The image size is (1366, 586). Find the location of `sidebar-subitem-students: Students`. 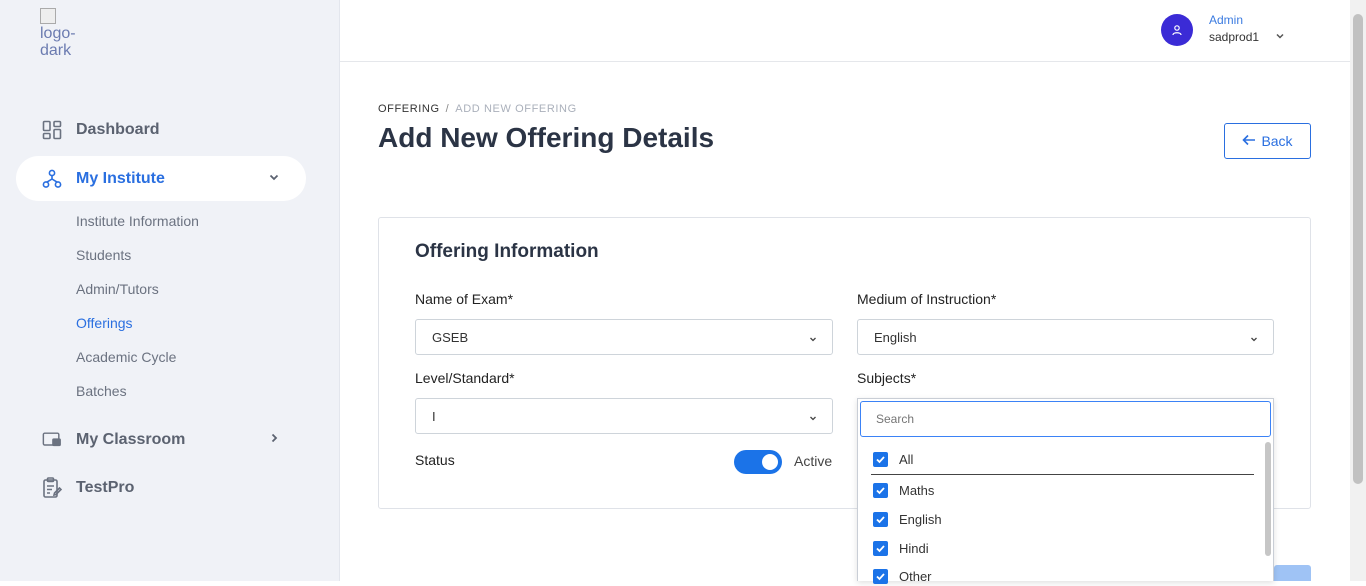

sidebar-subitem-students: Students is located at coordinates (103, 255).